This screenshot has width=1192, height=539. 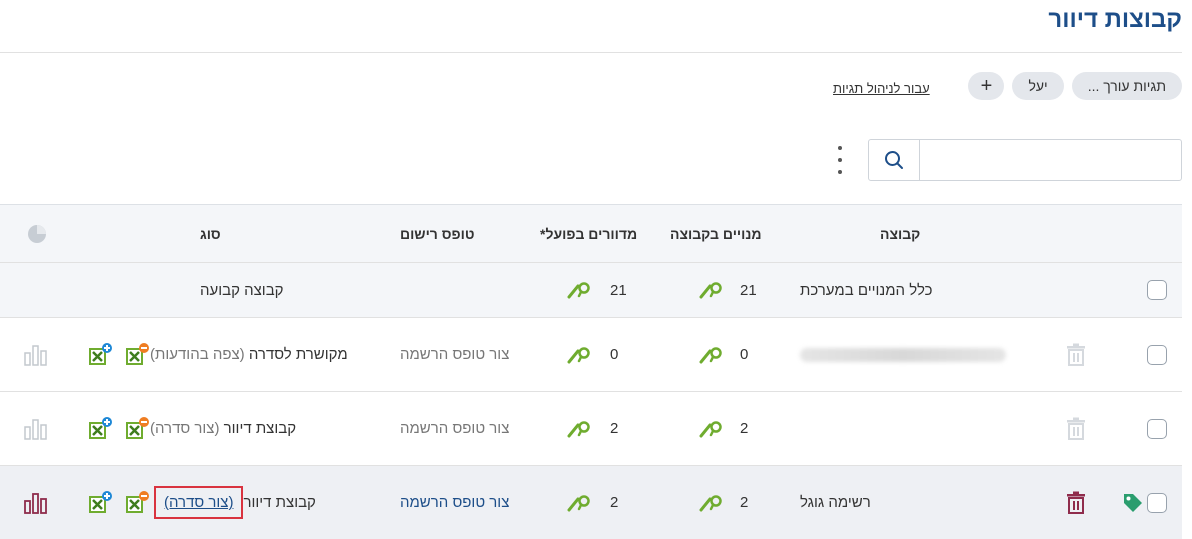 What do you see at coordinates (614, 354) in the screenshot?
I see `actual-count: 0` at bounding box center [614, 354].